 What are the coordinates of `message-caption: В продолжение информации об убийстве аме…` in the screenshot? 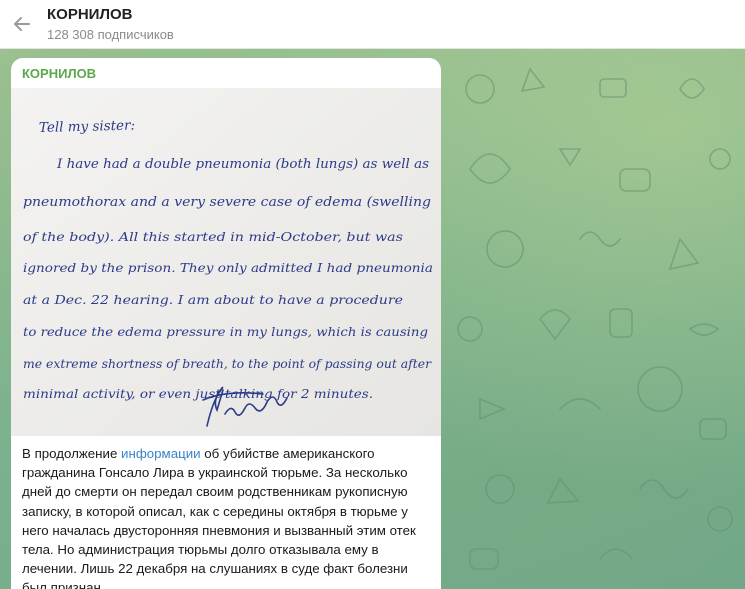 It's located at (228, 516).